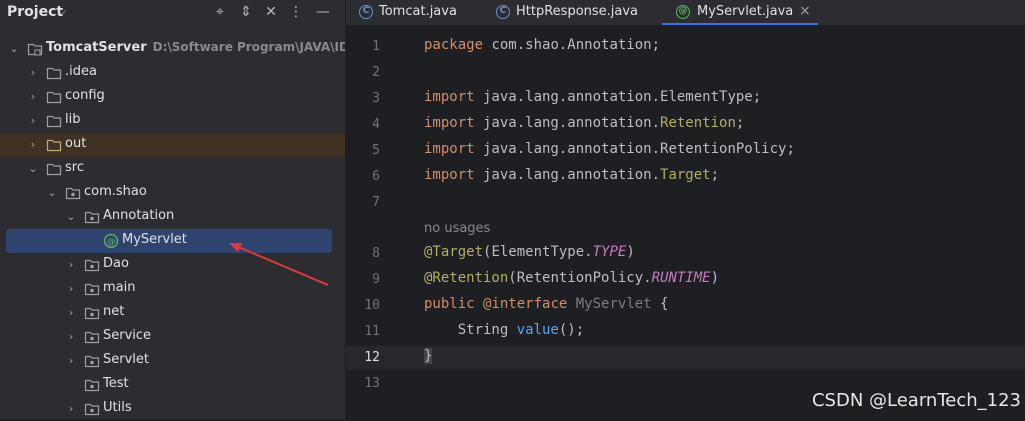 The width and height of the screenshot is (1025, 421). I want to click on code-token: @interface, so click(525, 304).